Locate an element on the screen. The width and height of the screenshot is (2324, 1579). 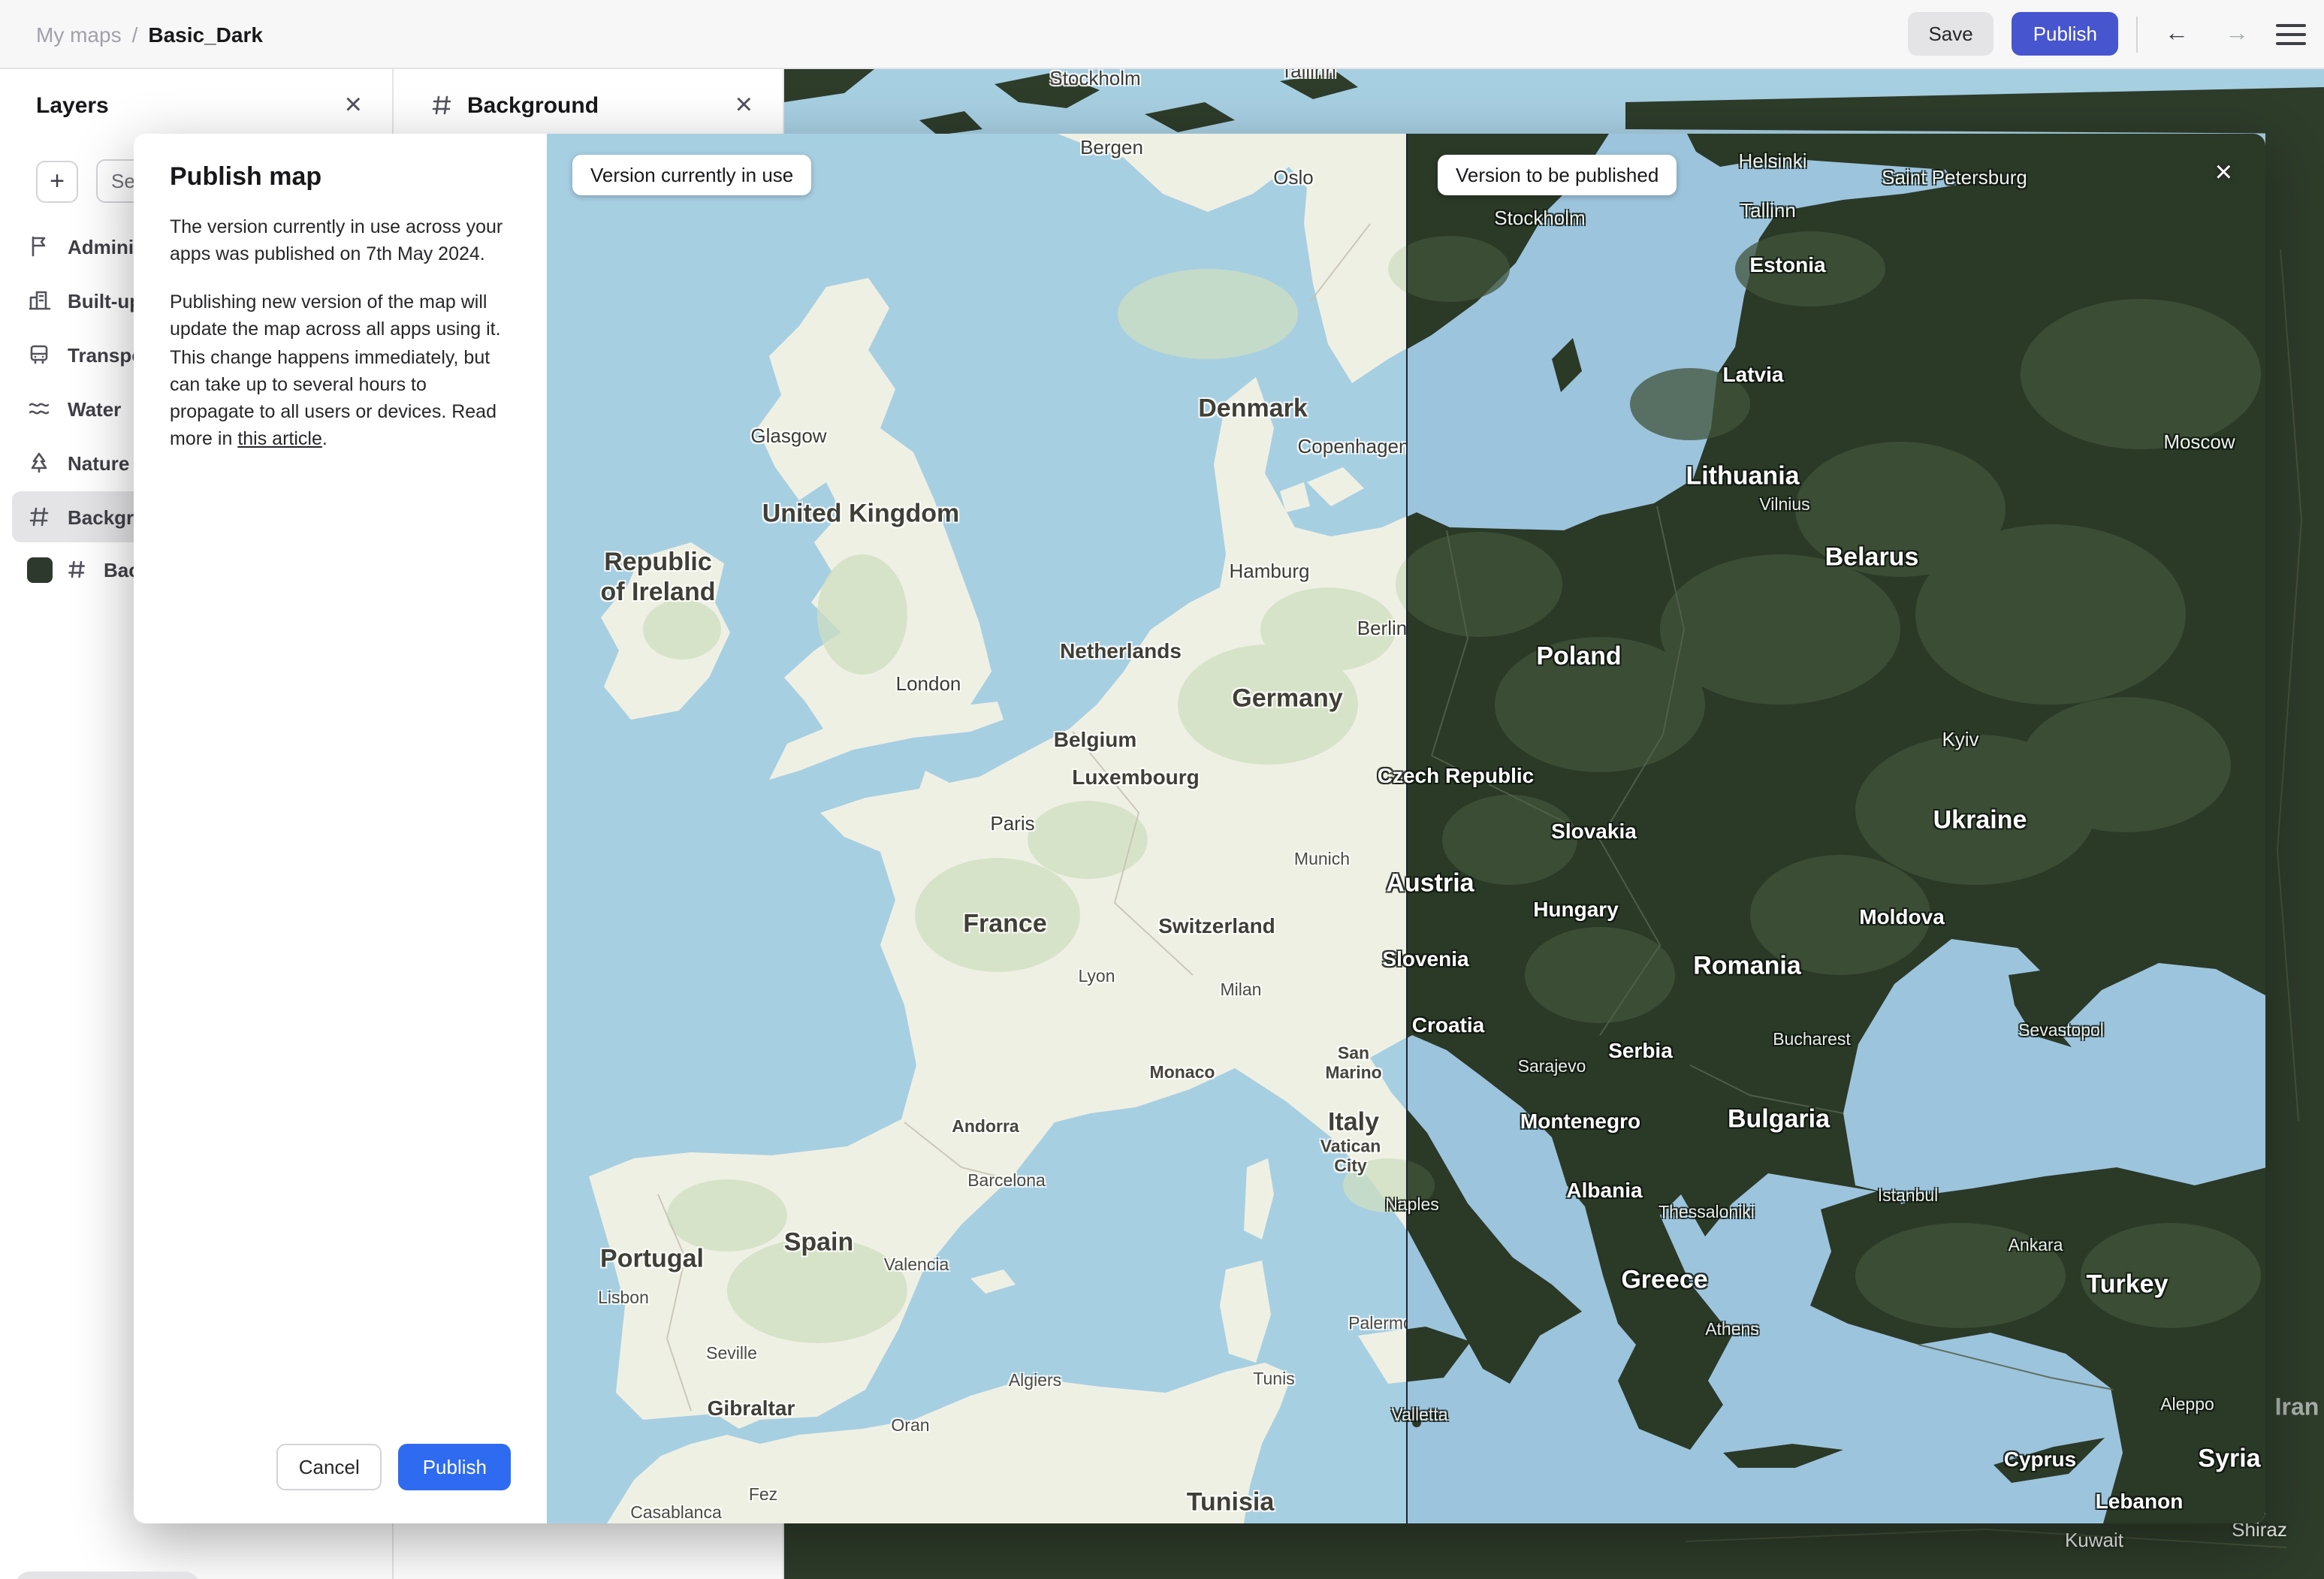
layer-item-label: Water is located at coordinates (95, 408).